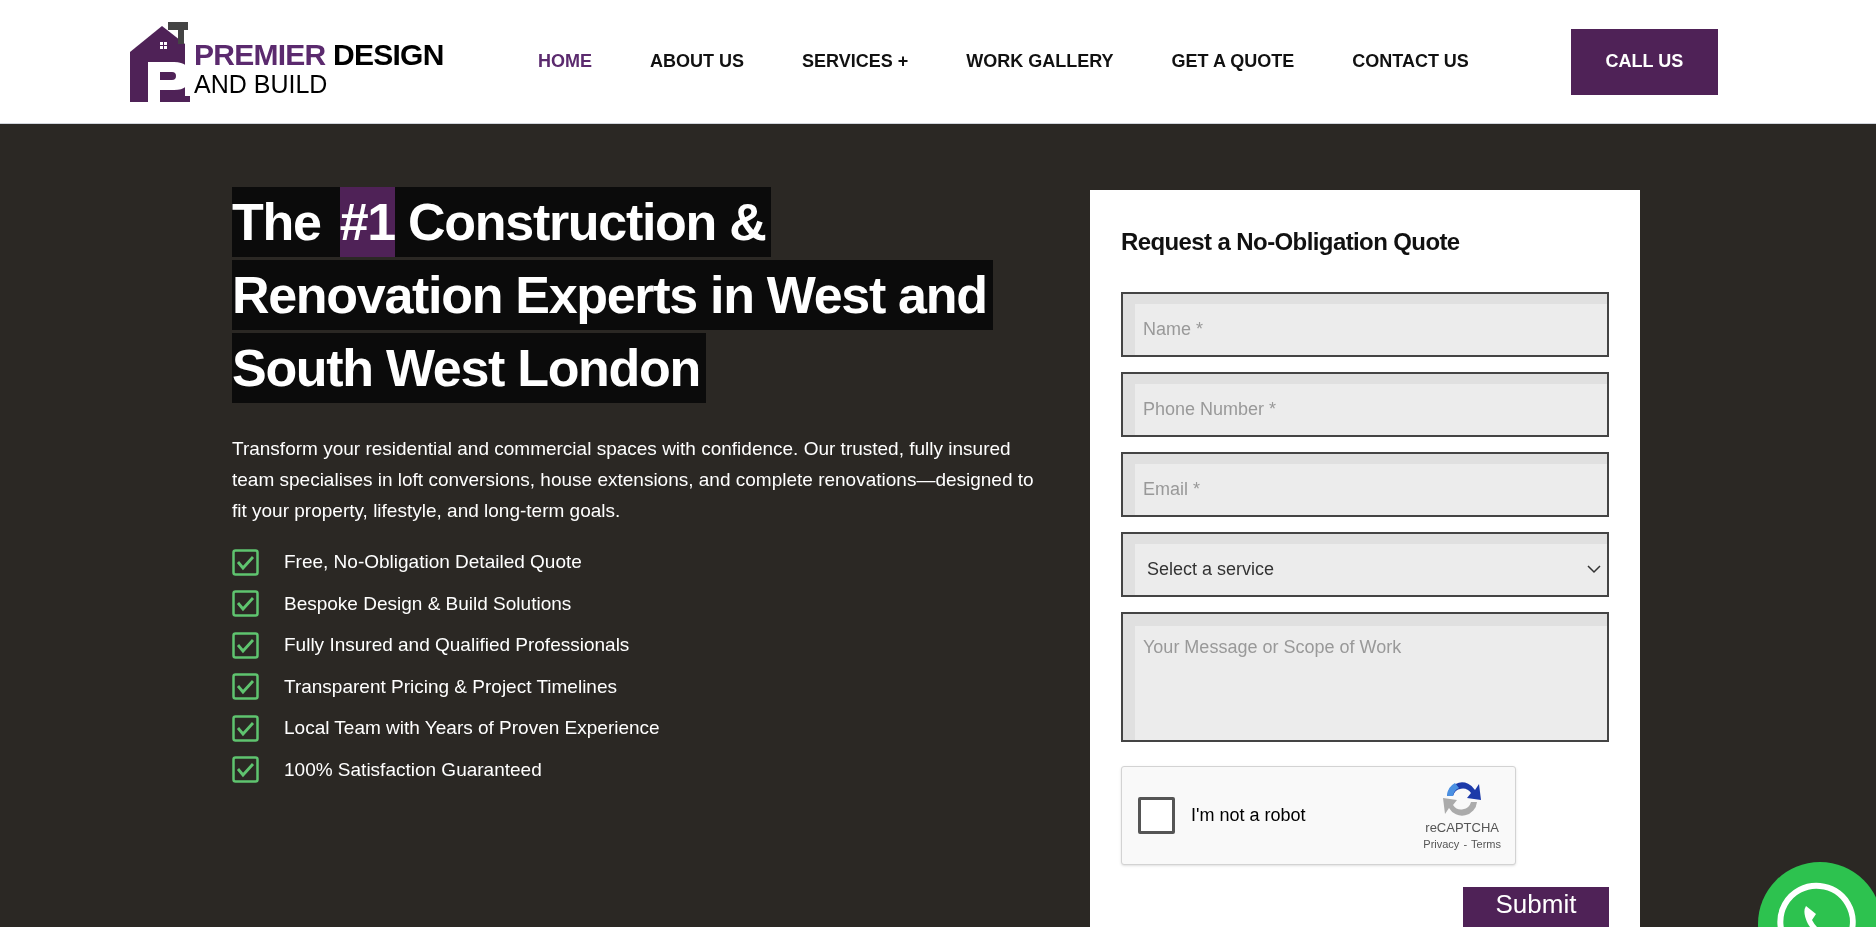 The height and width of the screenshot is (927, 1876). What do you see at coordinates (565, 61) in the screenshot?
I see `nav-link: HOME` at bounding box center [565, 61].